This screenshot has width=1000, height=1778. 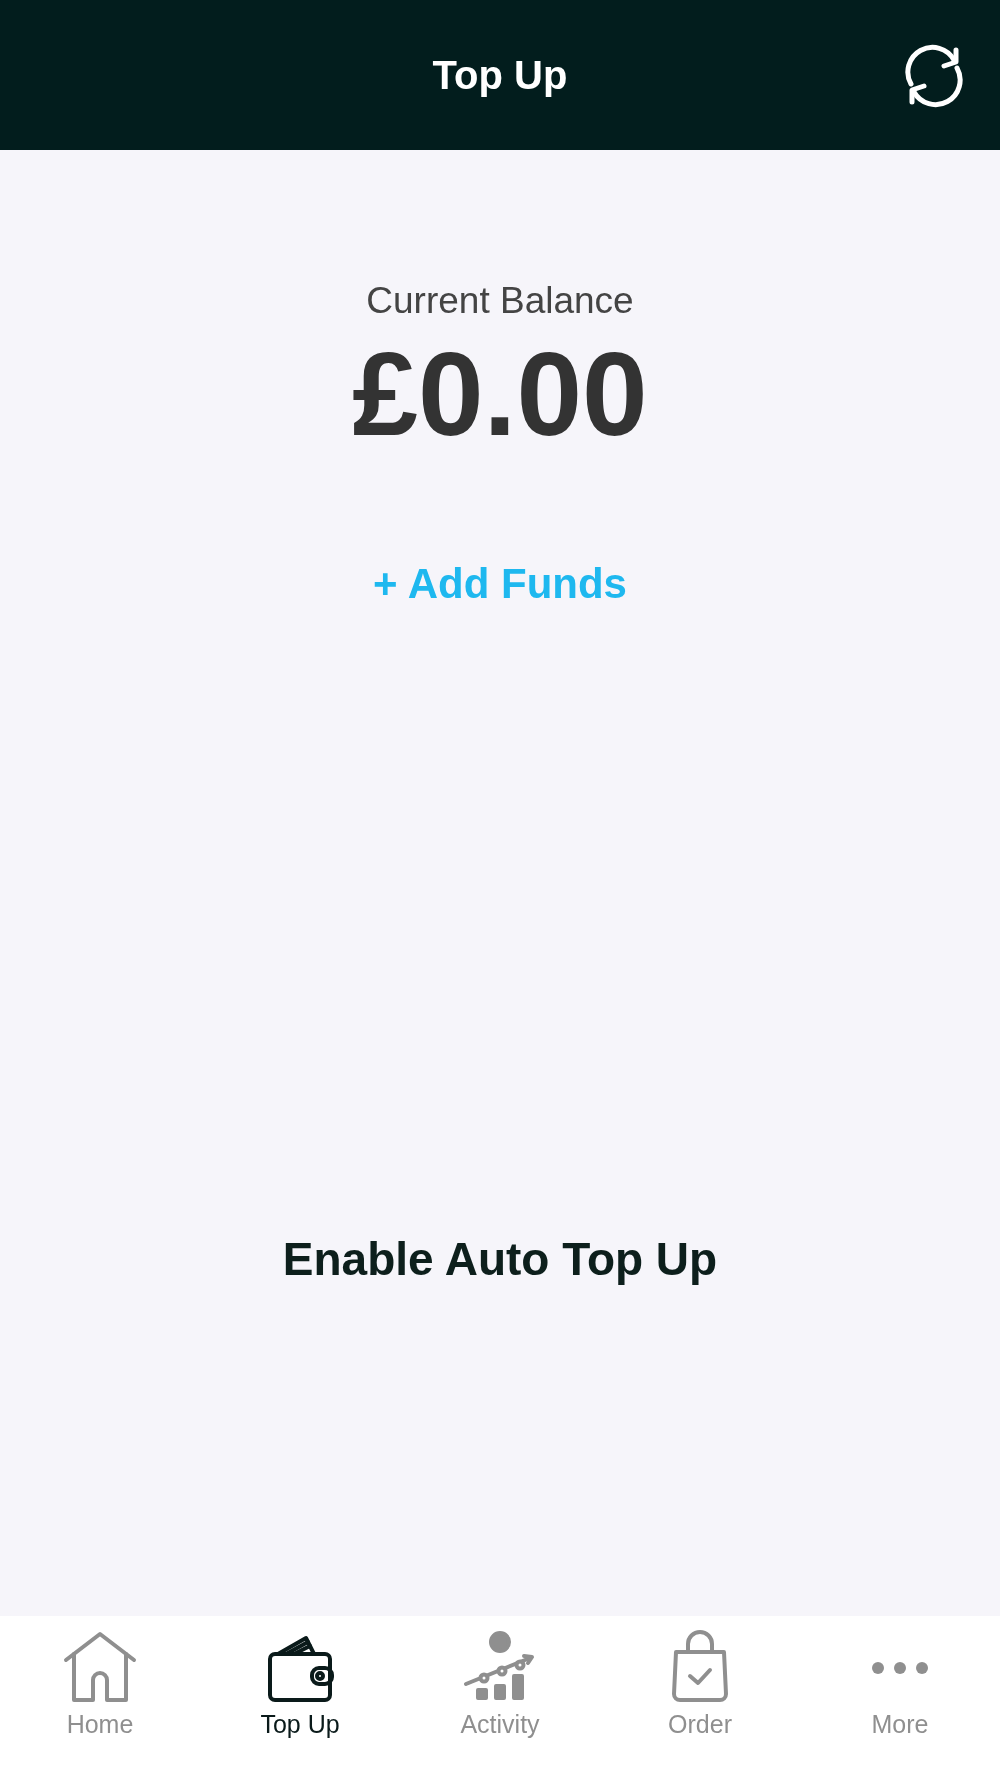 I want to click on tab: Home, so click(x=100, y=1697).